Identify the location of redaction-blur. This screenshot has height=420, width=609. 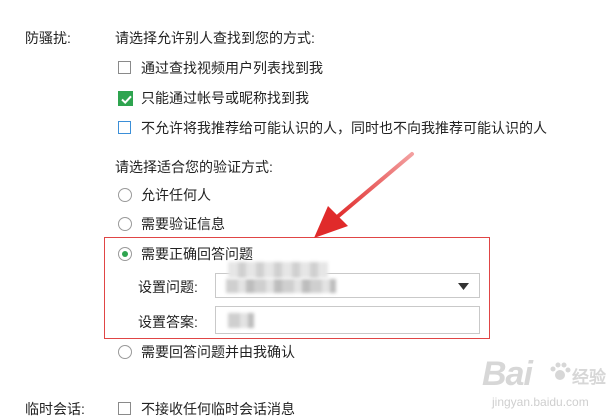
(278, 270).